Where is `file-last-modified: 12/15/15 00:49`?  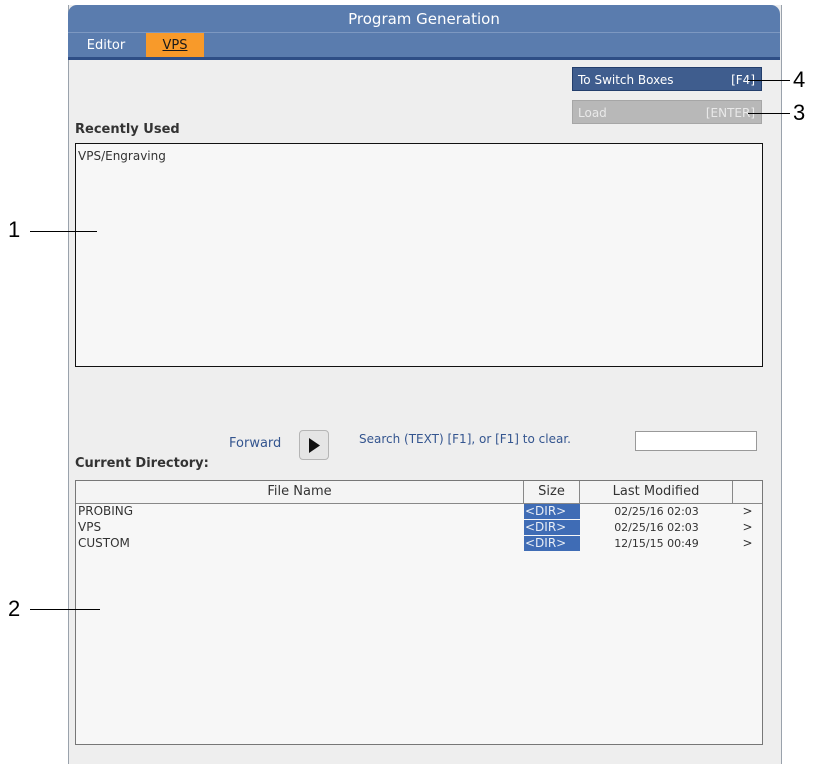
file-last-modified: 12/15/15 00:49 is located at coordinates (656, 543).